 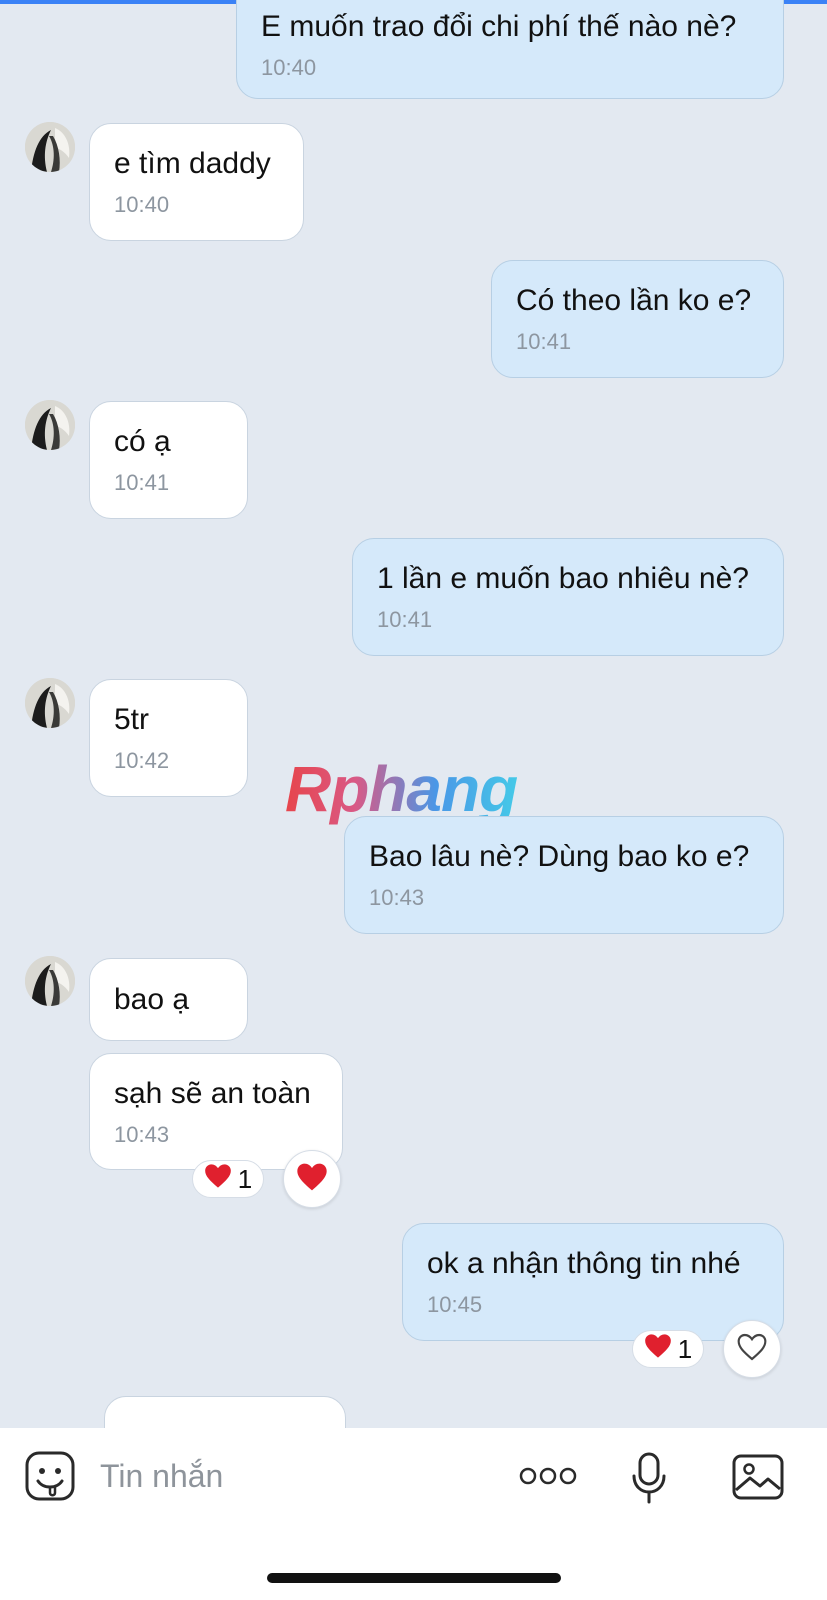 What do you see at coordinates (593, 1282) in the screenshot?
I see `message-bubble-outgoing: ok a nhận thông tin nhé 10:45` at bounding box center [593, 1282].